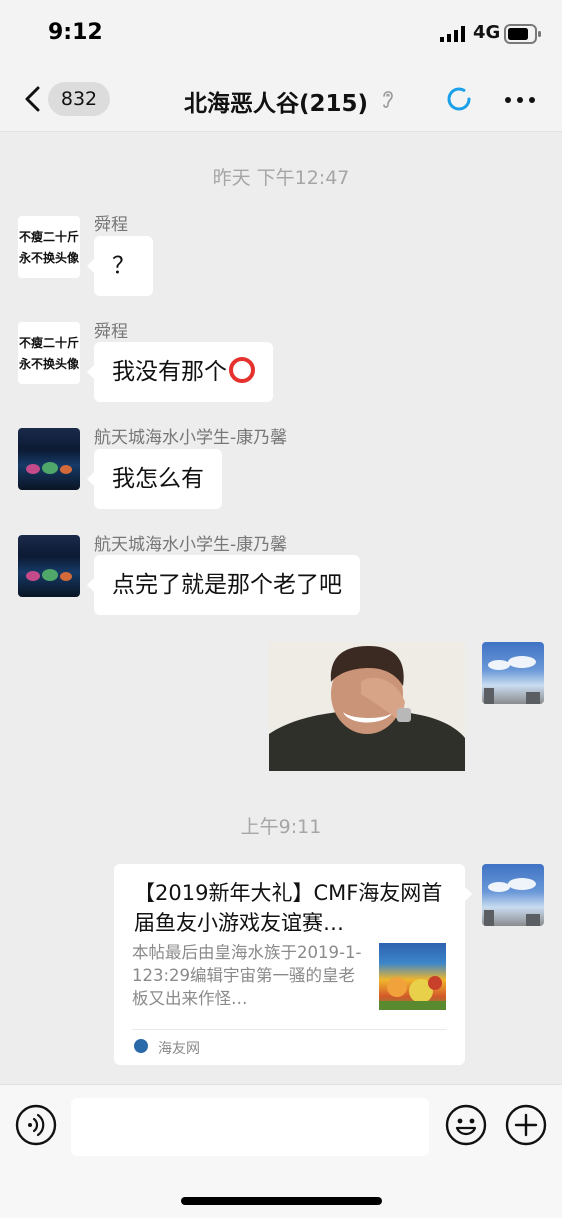 This screenshot has height=1218, width=562. Describe the element at coordinates (526, 1125) in the screenshot. I see `plus-icon` at that location.